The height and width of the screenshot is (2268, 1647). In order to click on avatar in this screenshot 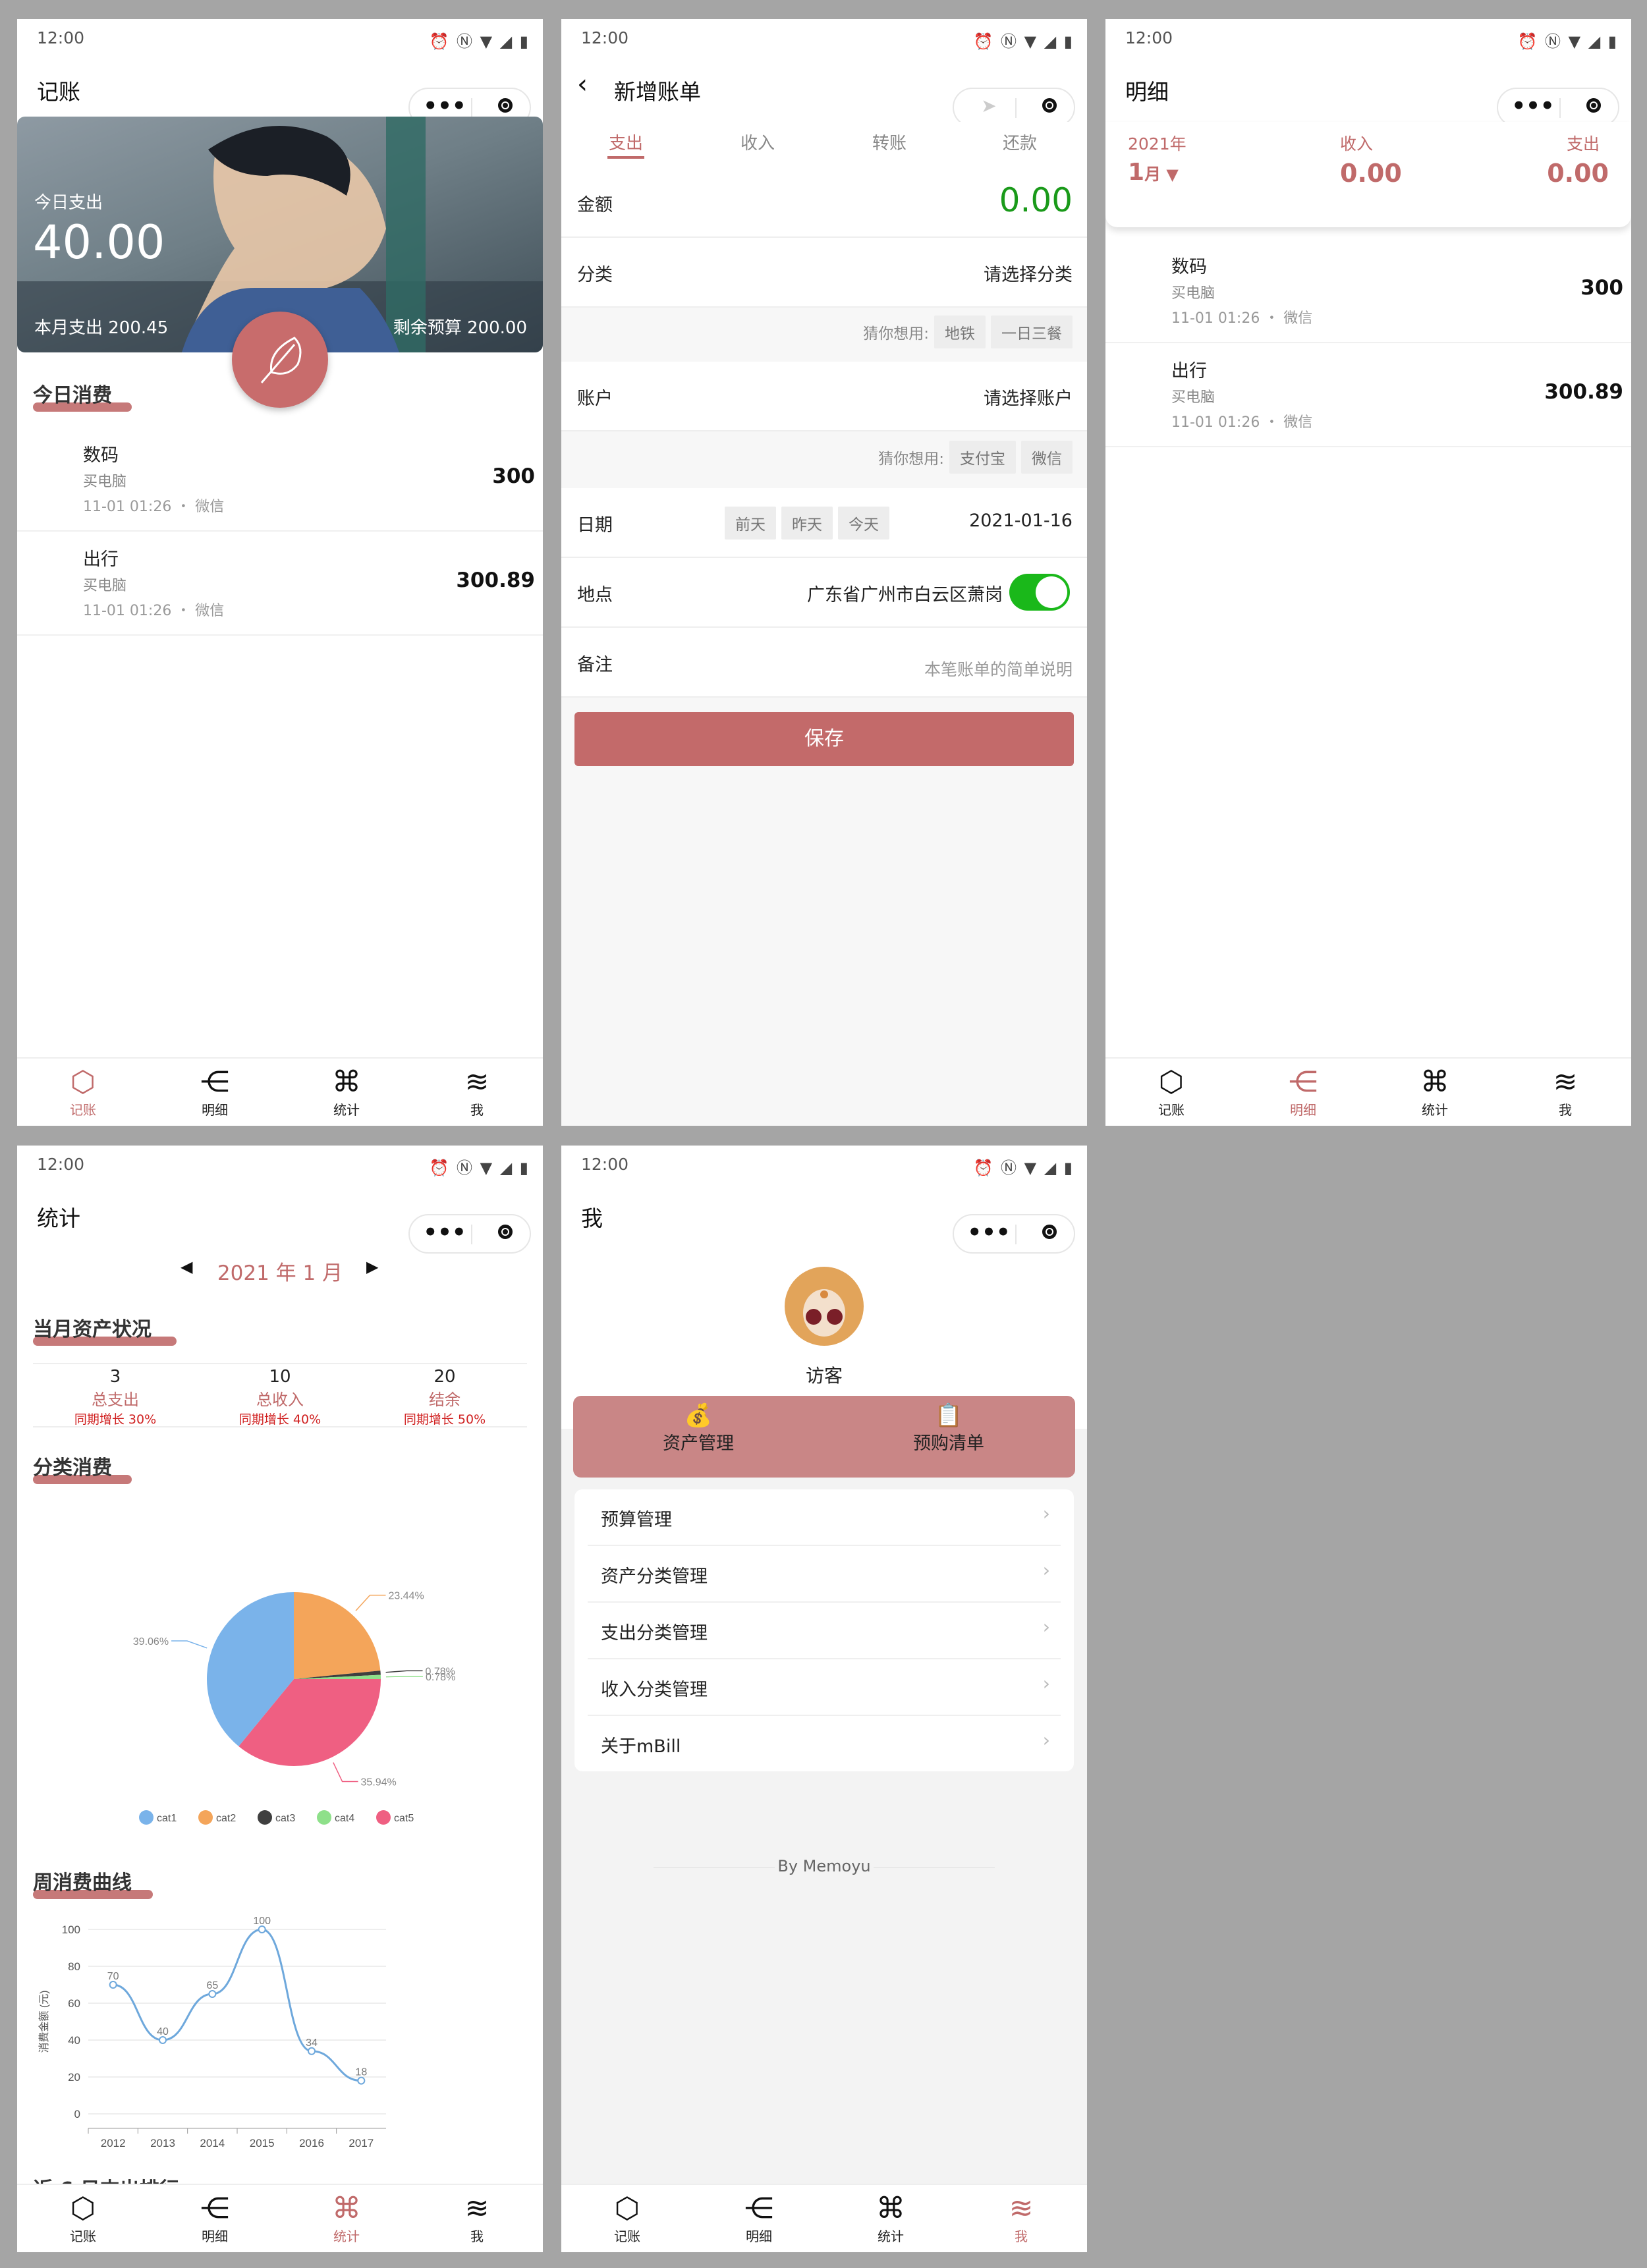, I will do `click(824, 1306)`.